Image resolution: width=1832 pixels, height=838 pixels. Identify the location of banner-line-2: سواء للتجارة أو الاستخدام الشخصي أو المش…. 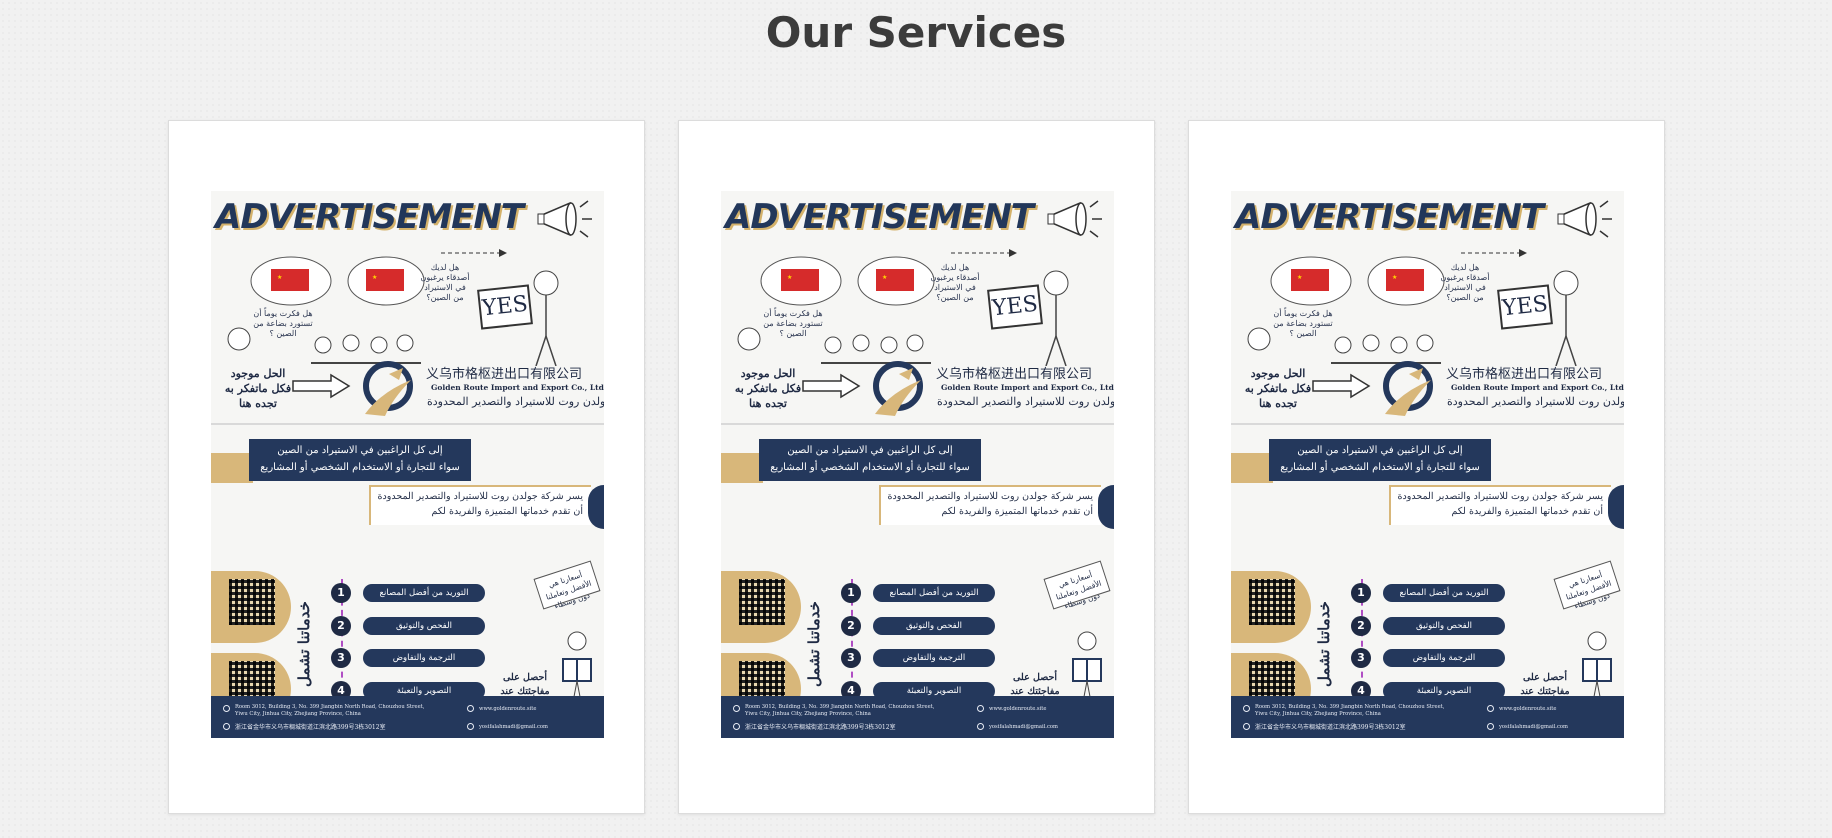
(870, 467).